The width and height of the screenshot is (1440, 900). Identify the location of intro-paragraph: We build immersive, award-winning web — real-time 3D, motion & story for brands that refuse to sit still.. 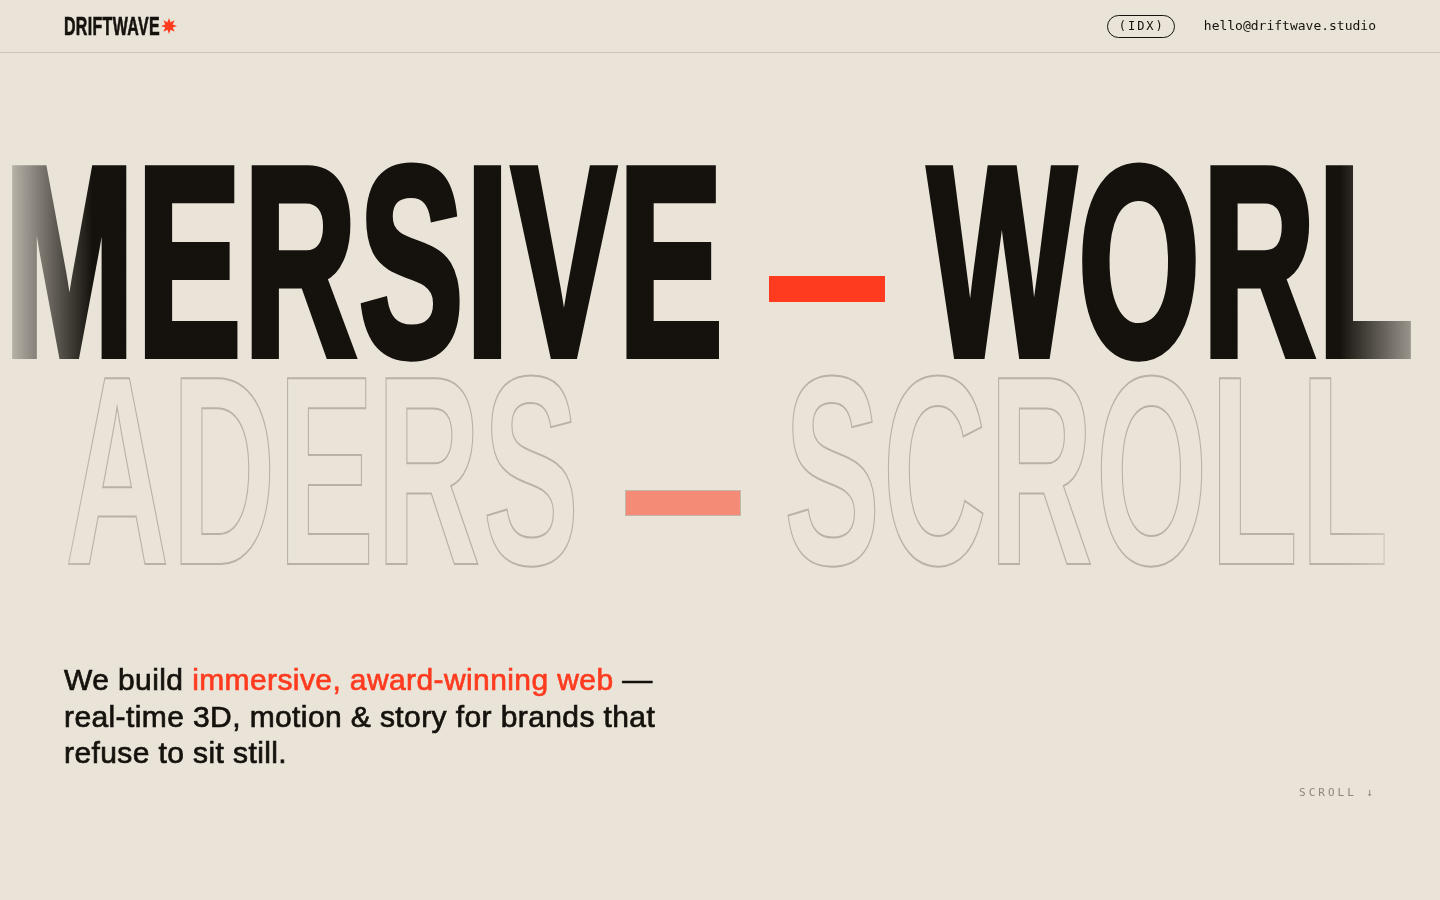
(360, 716).